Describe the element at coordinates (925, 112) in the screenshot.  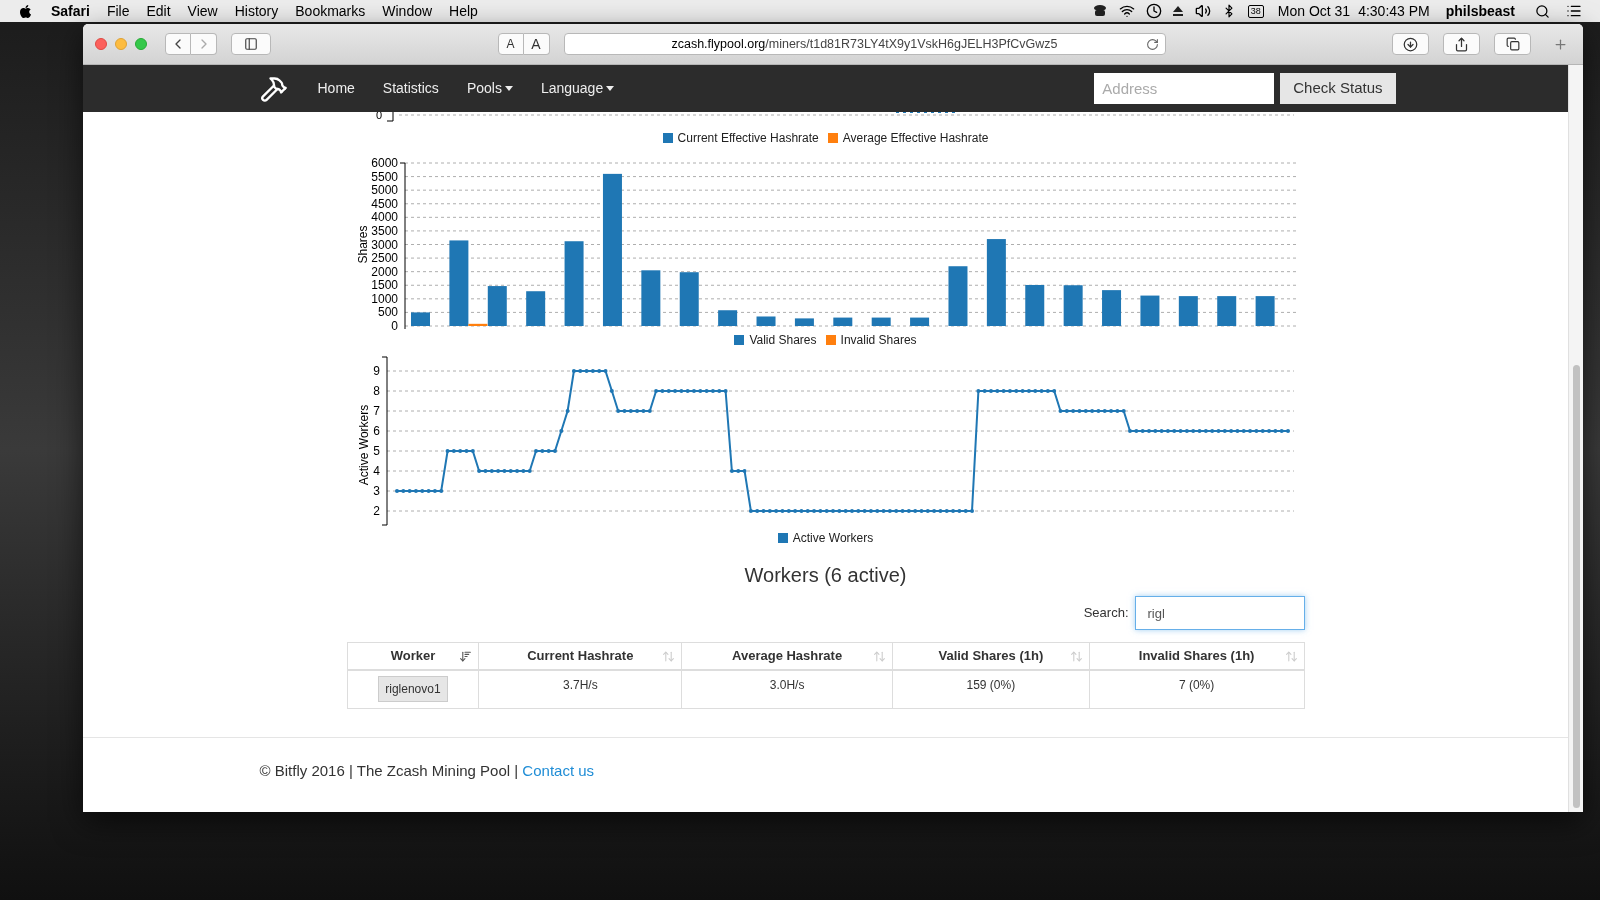
I see `hashrate-line-fragment` at that location.